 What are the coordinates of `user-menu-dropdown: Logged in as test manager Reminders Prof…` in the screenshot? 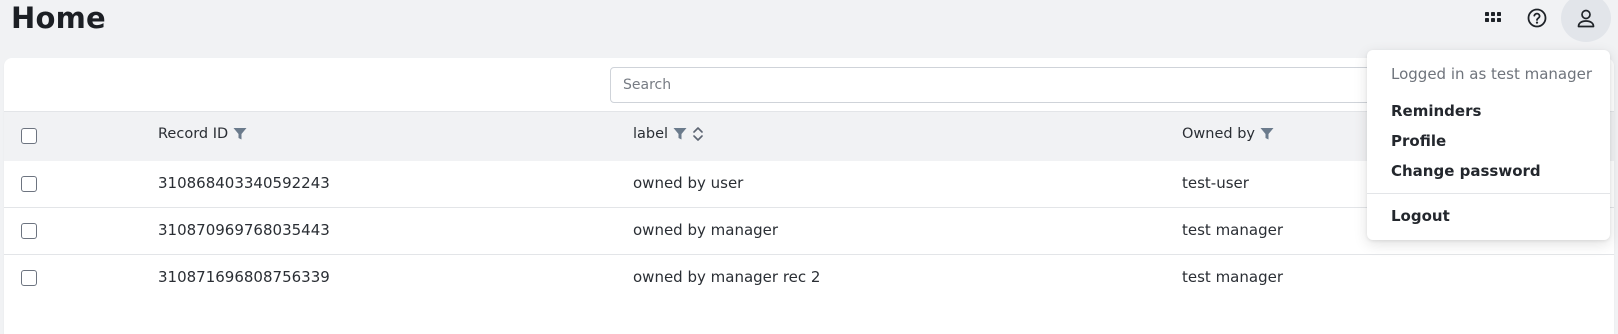 It's located at (1488, 145).